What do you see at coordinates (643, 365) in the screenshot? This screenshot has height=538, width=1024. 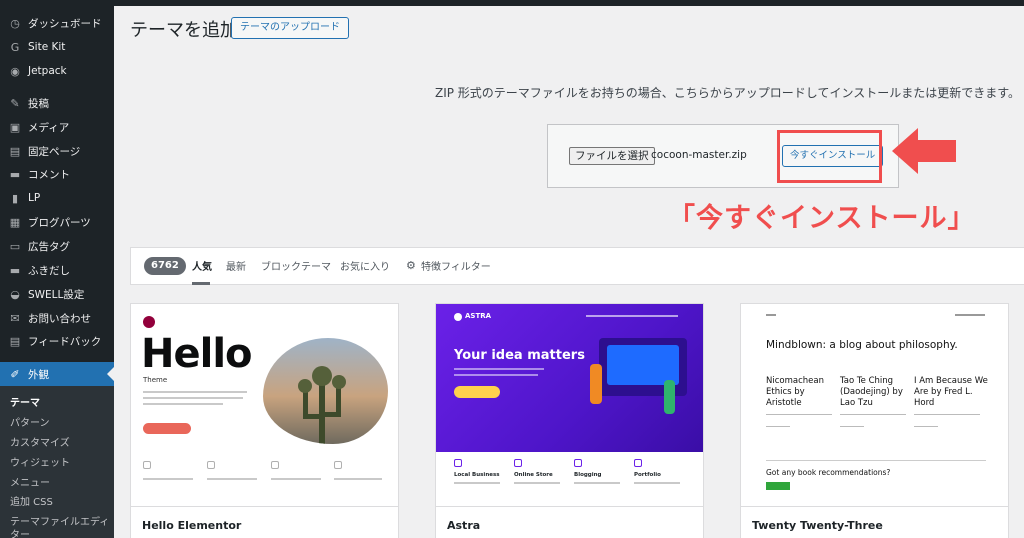 I see `illustration-screen` at bounding box center [643, 365].